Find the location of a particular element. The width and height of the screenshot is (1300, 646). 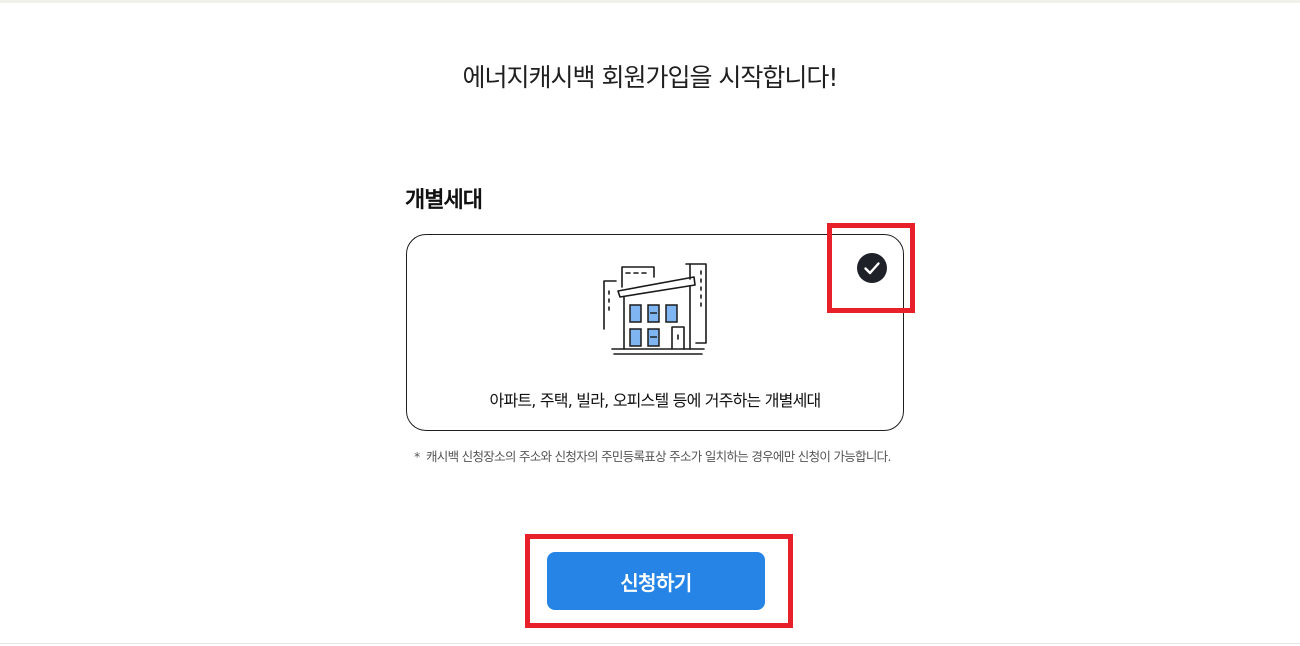

building-icon is located at coordinates (655, 309).